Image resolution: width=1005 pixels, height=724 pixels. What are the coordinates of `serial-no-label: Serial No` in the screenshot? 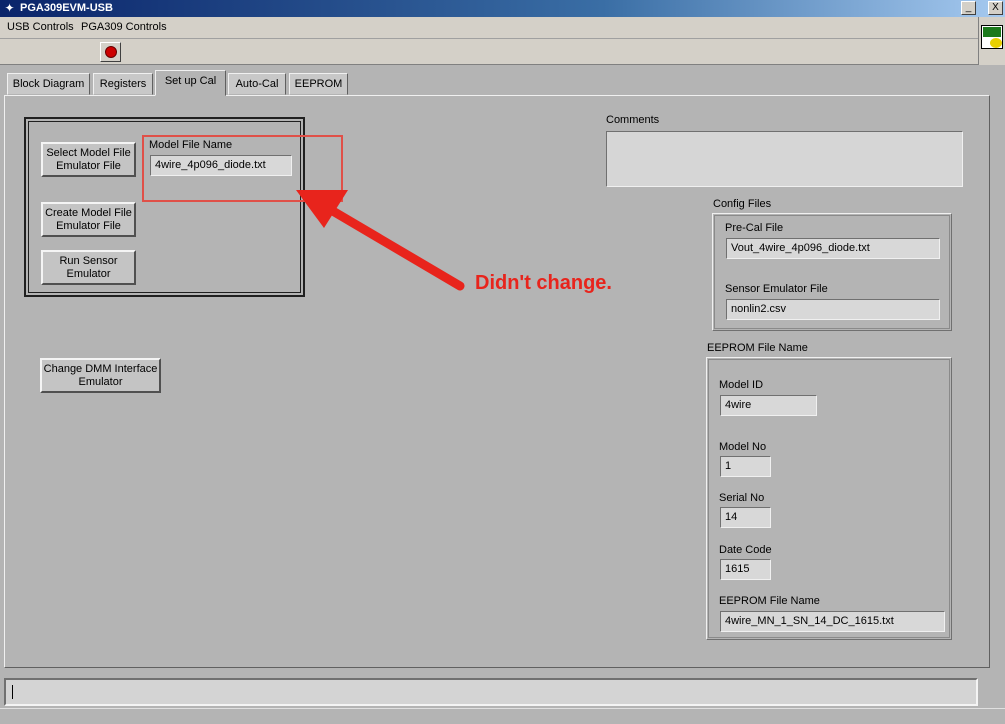 It's located at (742, 498).